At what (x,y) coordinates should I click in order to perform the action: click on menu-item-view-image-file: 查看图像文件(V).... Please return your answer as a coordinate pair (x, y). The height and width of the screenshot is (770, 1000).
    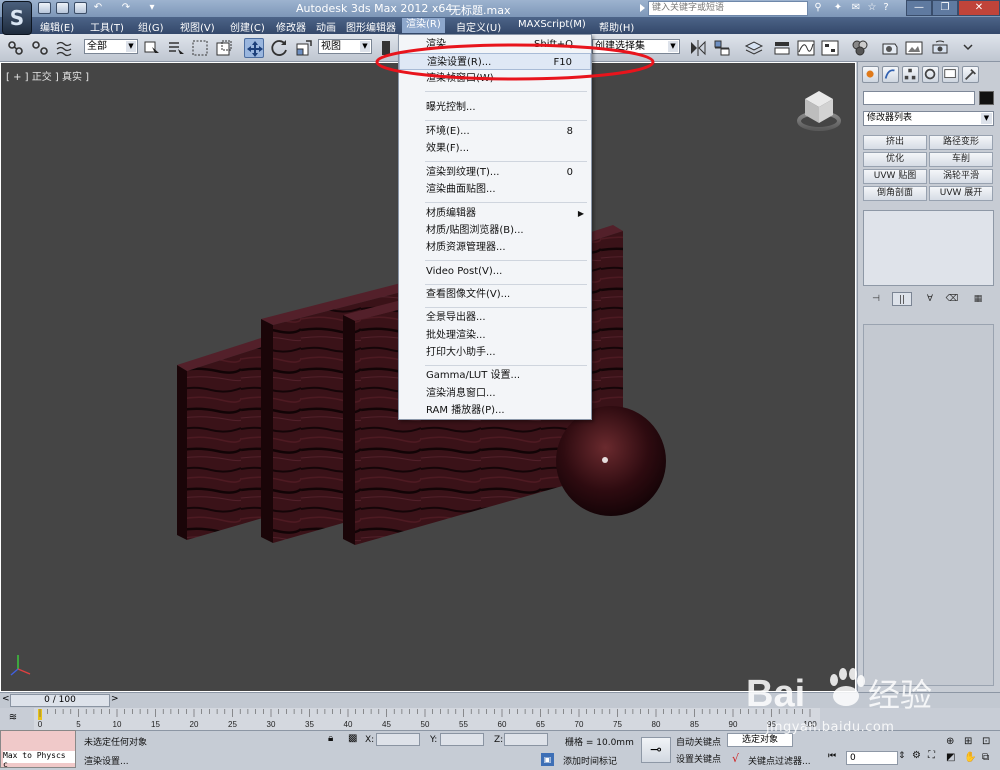
    Looking at the image, I should click on (495, 294).